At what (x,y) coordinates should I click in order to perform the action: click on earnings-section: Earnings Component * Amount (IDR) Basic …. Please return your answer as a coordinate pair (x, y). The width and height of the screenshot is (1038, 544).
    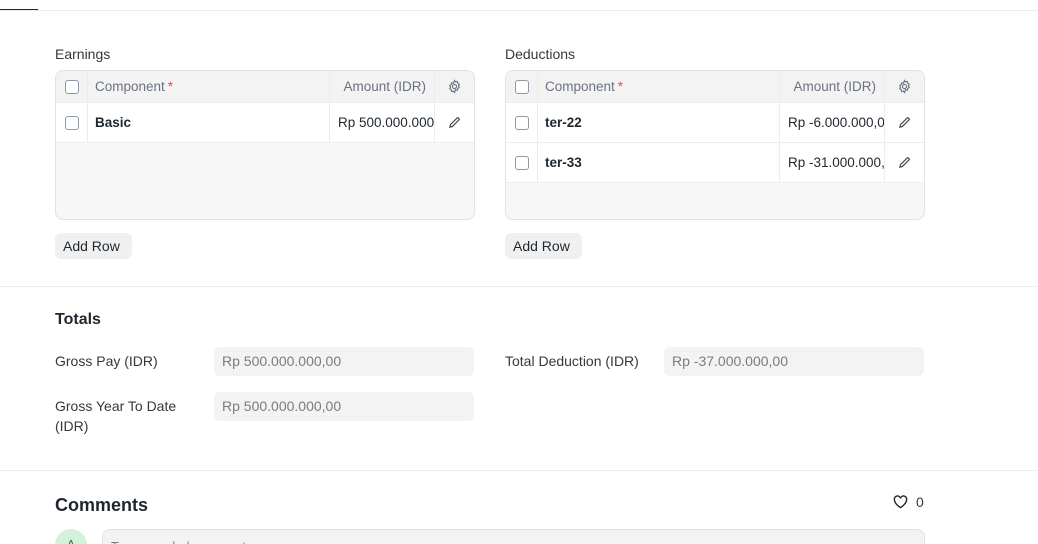
    Looking at the image, I should click on (265, 132).